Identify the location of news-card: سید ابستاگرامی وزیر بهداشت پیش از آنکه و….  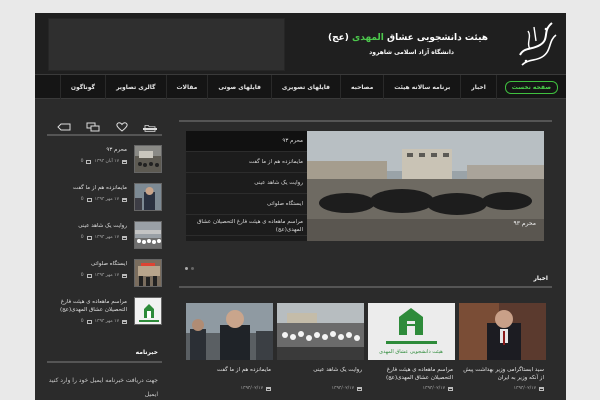
(502, 350).